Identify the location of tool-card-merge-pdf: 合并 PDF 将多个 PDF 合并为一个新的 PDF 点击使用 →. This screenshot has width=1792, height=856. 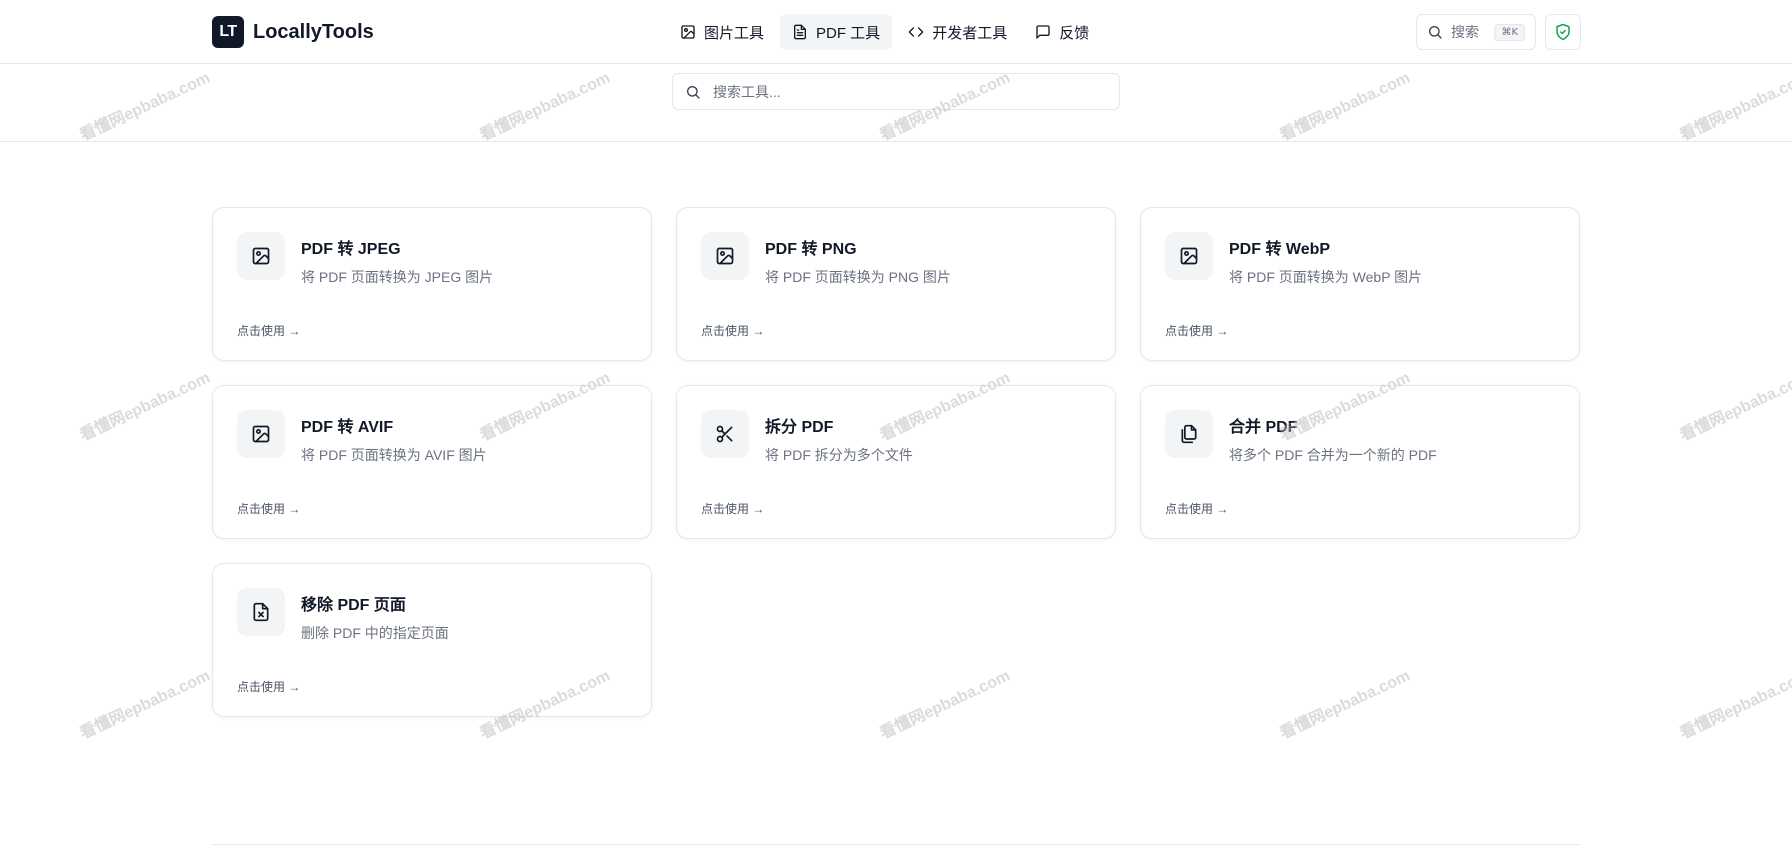
(1360, 462).